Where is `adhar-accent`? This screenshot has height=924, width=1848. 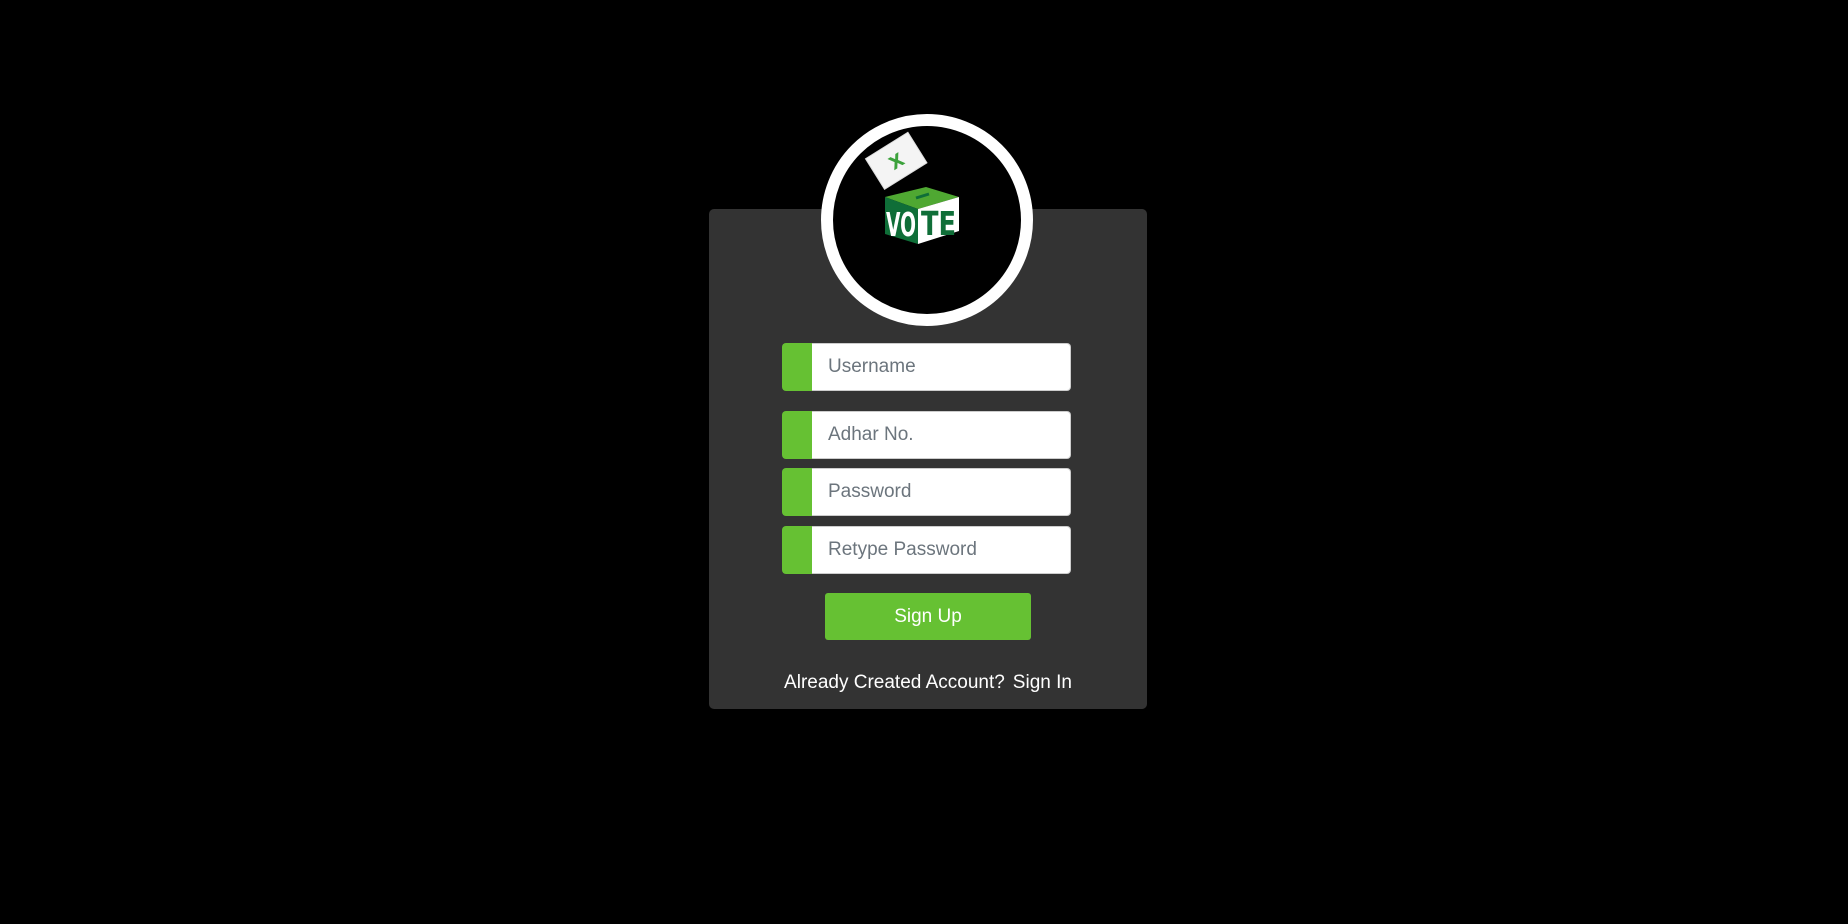
adhar-accent is located at coordinates (797, 435).